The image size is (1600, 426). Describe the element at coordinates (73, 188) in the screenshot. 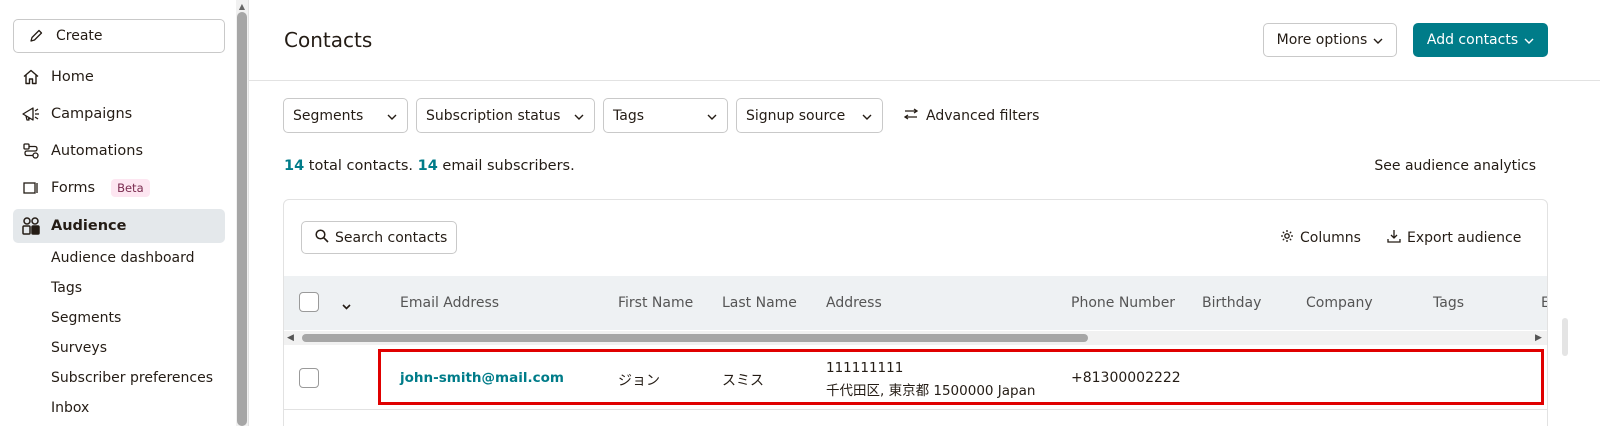

I see `sidebar-item-label: Forms` at that location.